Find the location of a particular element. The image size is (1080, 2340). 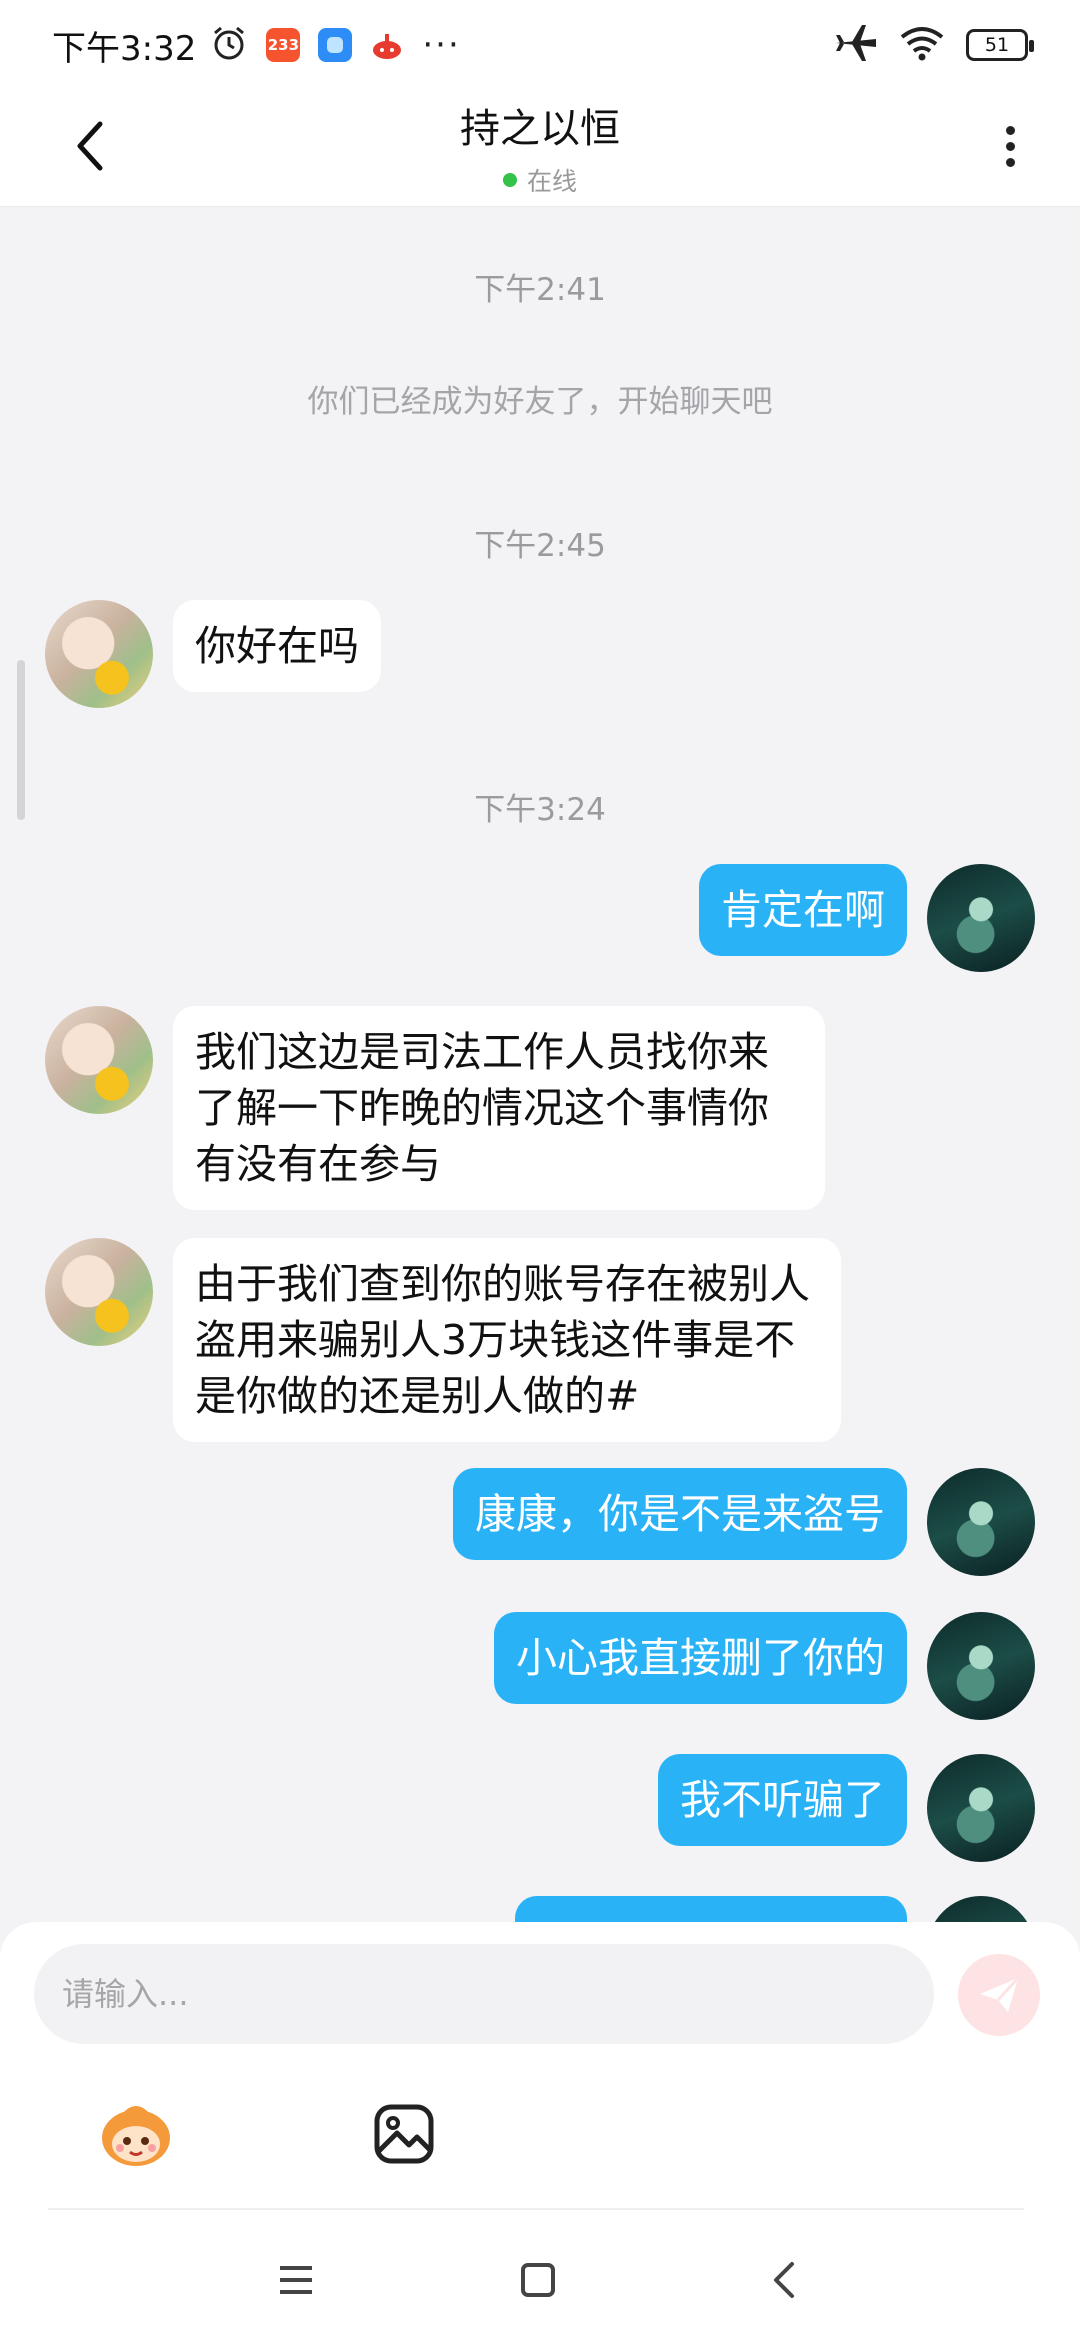

message-bubble: 我不听骗了 is located at coordinates (782, 1800).